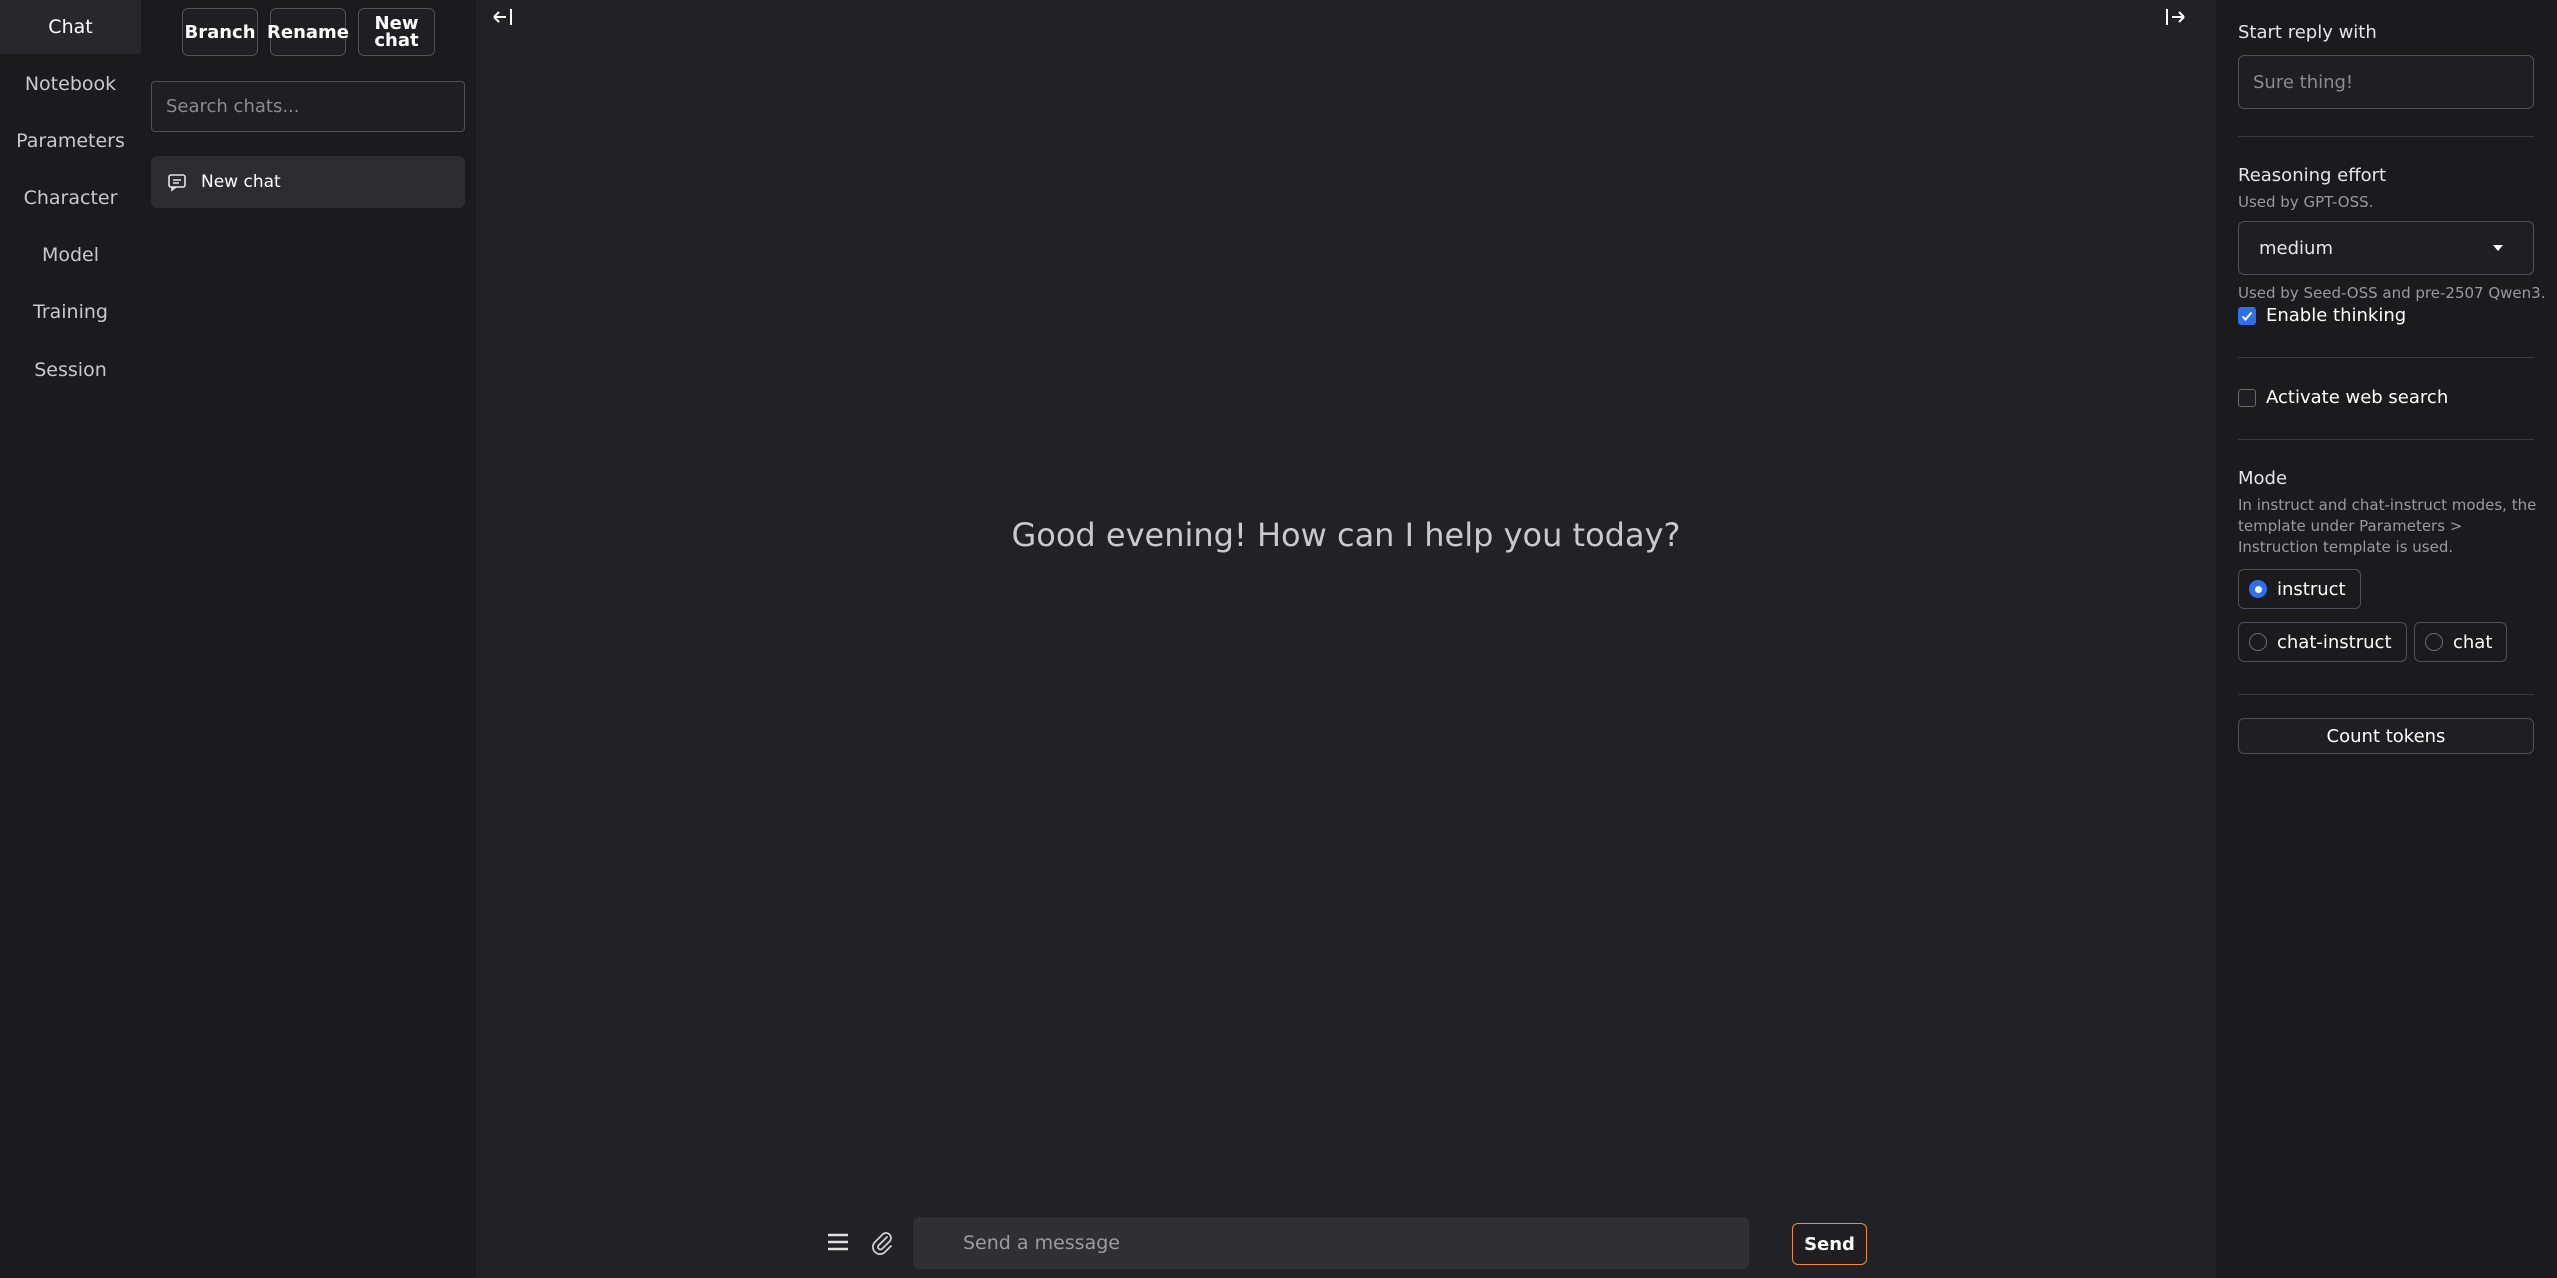 The width and height of the screenshot is (2557, 1278). I want to click on mode-radio-label: instruct, so click(2311, 589).